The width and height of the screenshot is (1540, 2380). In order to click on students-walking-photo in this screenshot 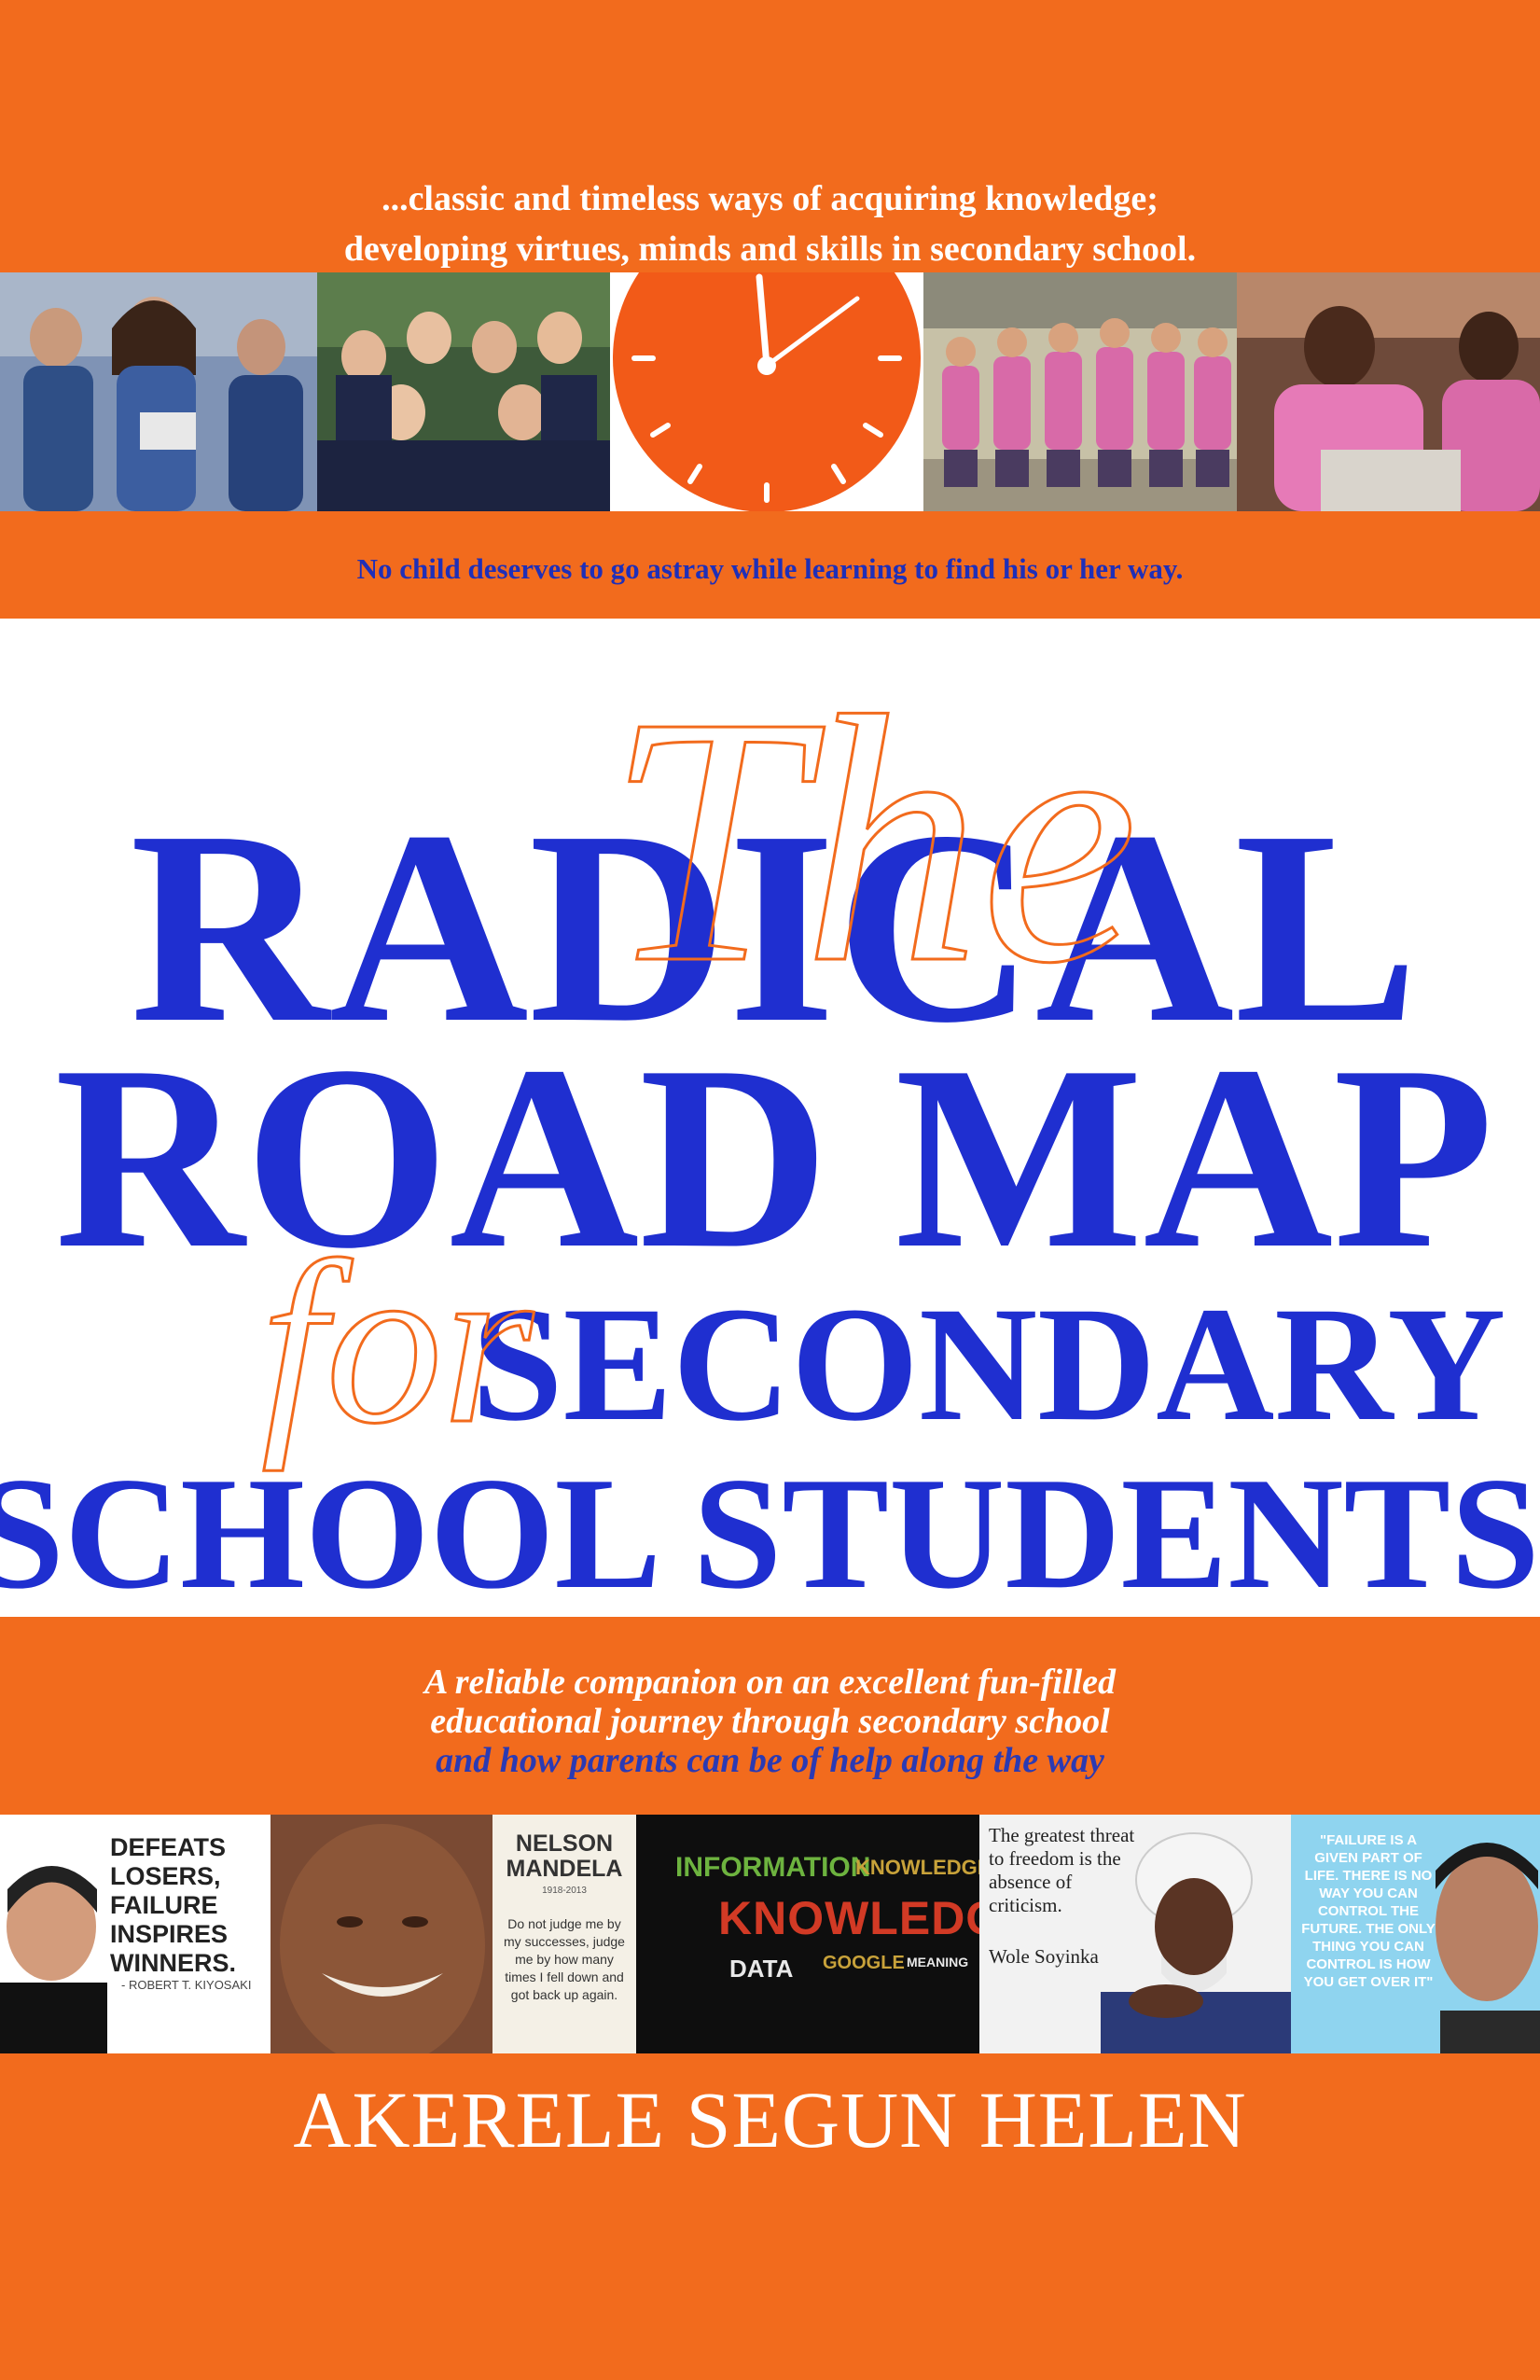, I will do `click(158, 391)`.